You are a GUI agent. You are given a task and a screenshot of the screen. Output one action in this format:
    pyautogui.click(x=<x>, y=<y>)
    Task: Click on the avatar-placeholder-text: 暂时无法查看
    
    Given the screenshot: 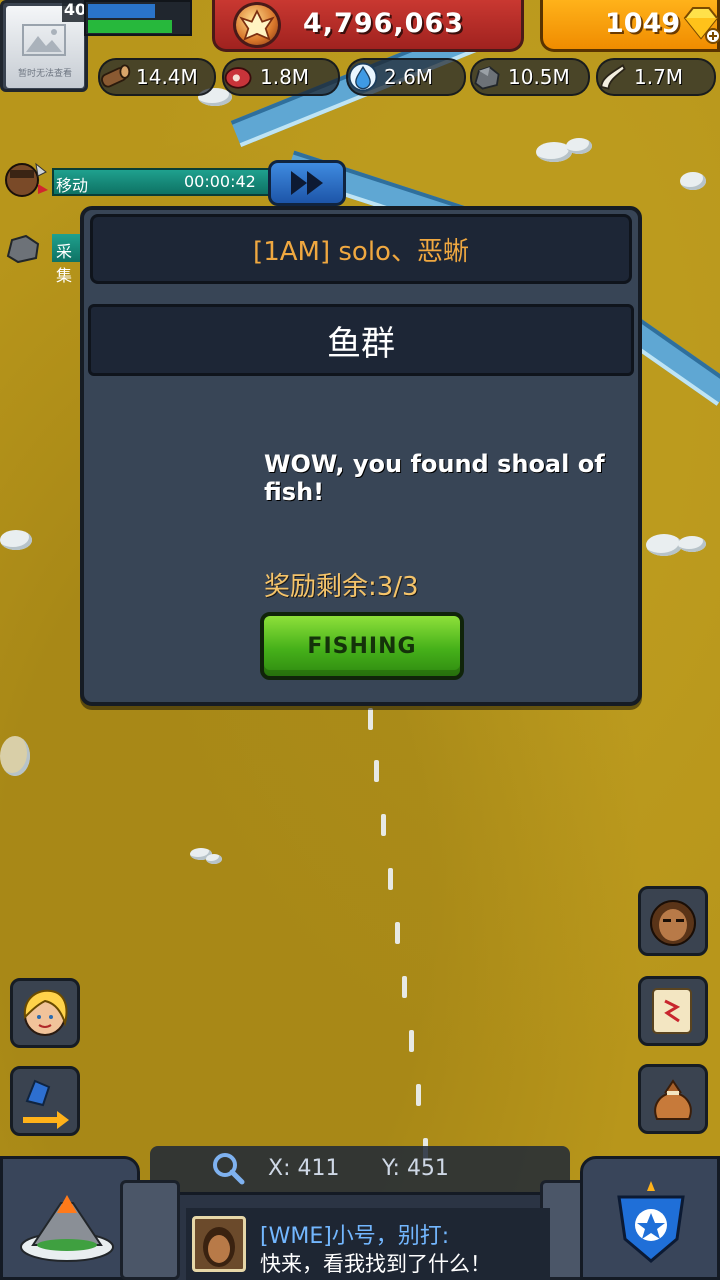 What is the action you would take?
    pyautogui.click(x=44, y=74)
    